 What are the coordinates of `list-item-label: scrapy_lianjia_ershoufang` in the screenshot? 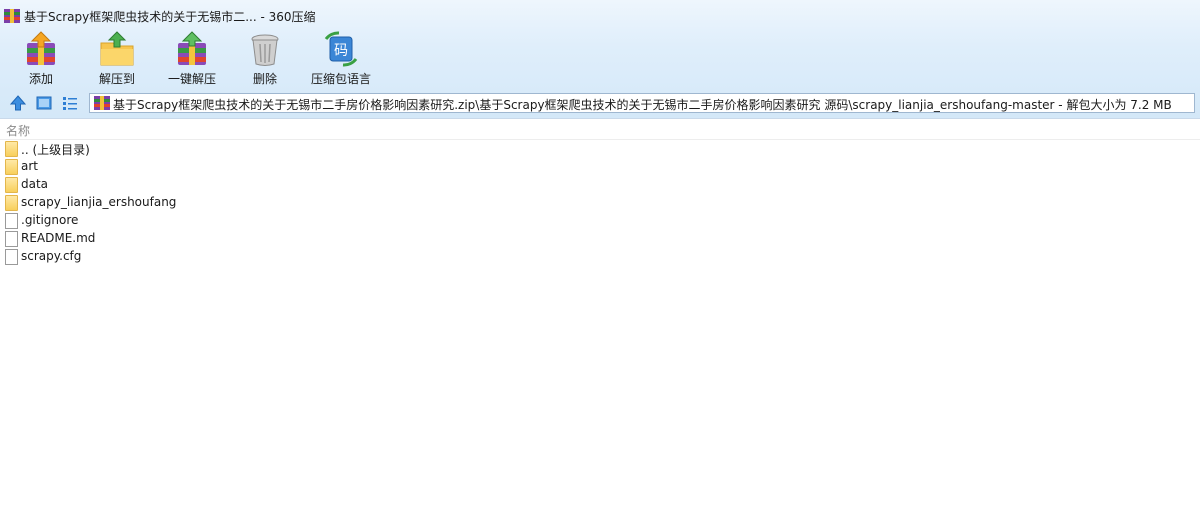 It's located at (99, 202).